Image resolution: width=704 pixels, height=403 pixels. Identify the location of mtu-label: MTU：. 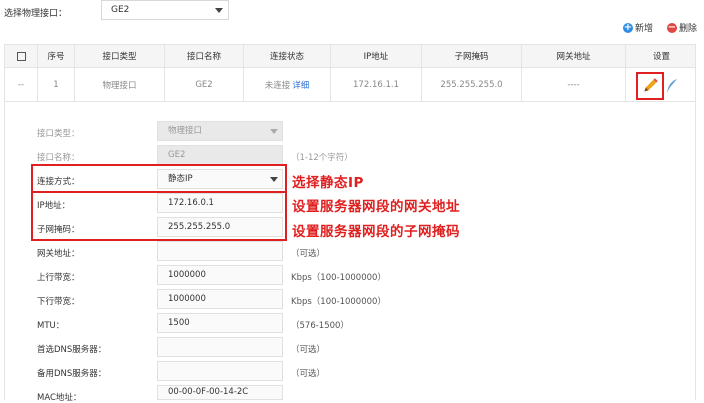
(51, 326).